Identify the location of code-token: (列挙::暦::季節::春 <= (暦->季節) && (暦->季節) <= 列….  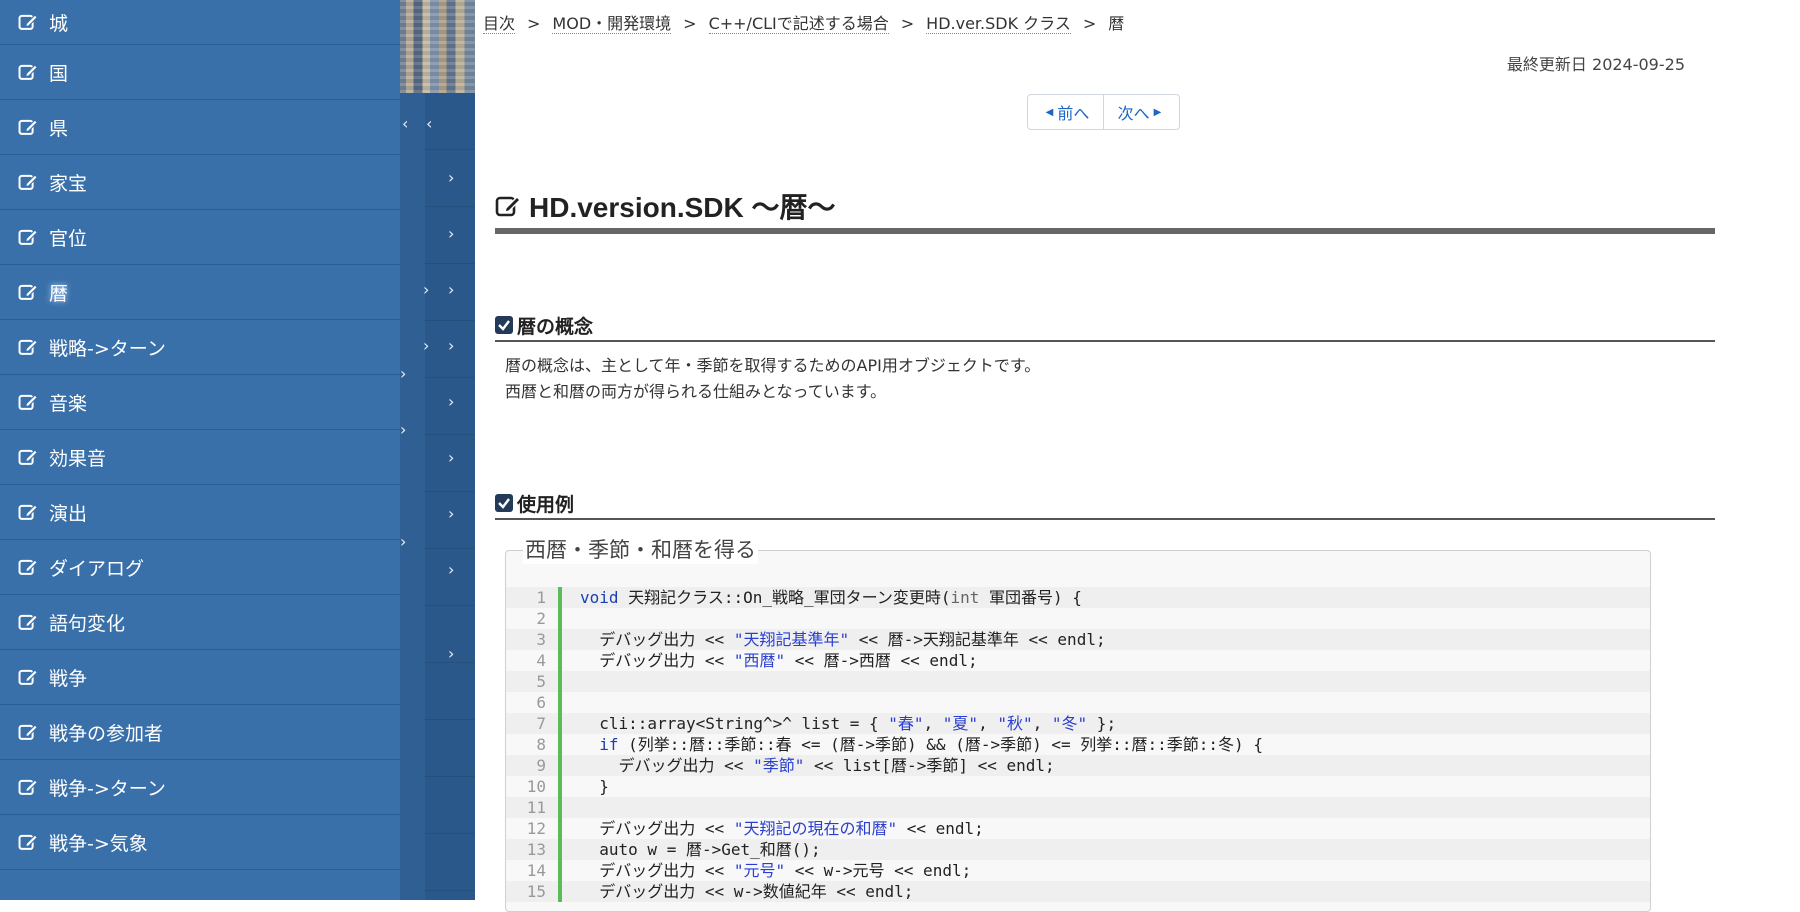
(940, 744).